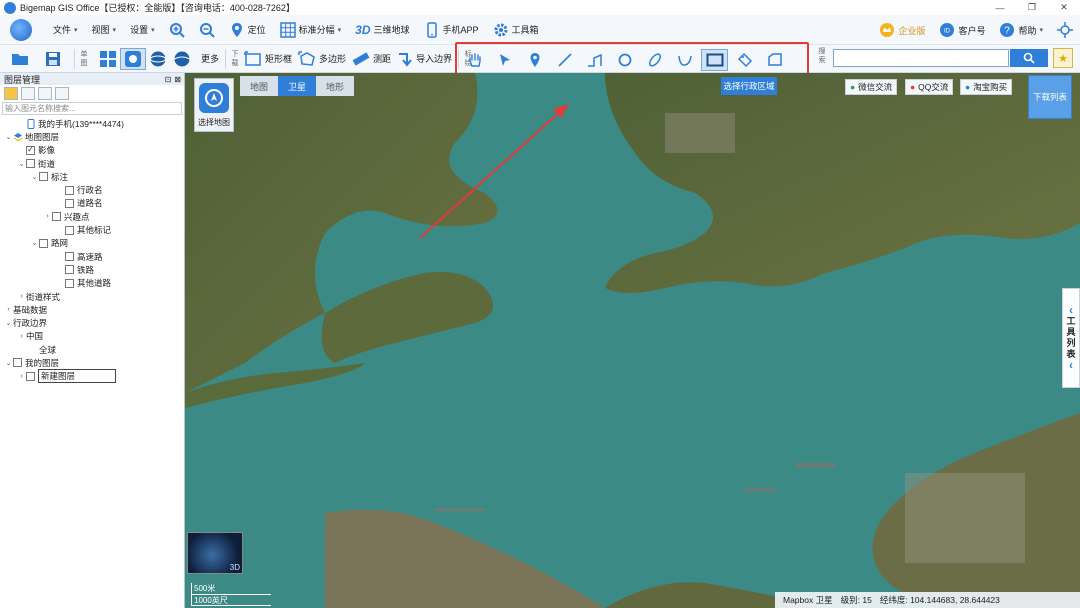 This screenshot has width=1080, height=608. I want to click on layer-tree-row: › 中国, so click(92, 336).